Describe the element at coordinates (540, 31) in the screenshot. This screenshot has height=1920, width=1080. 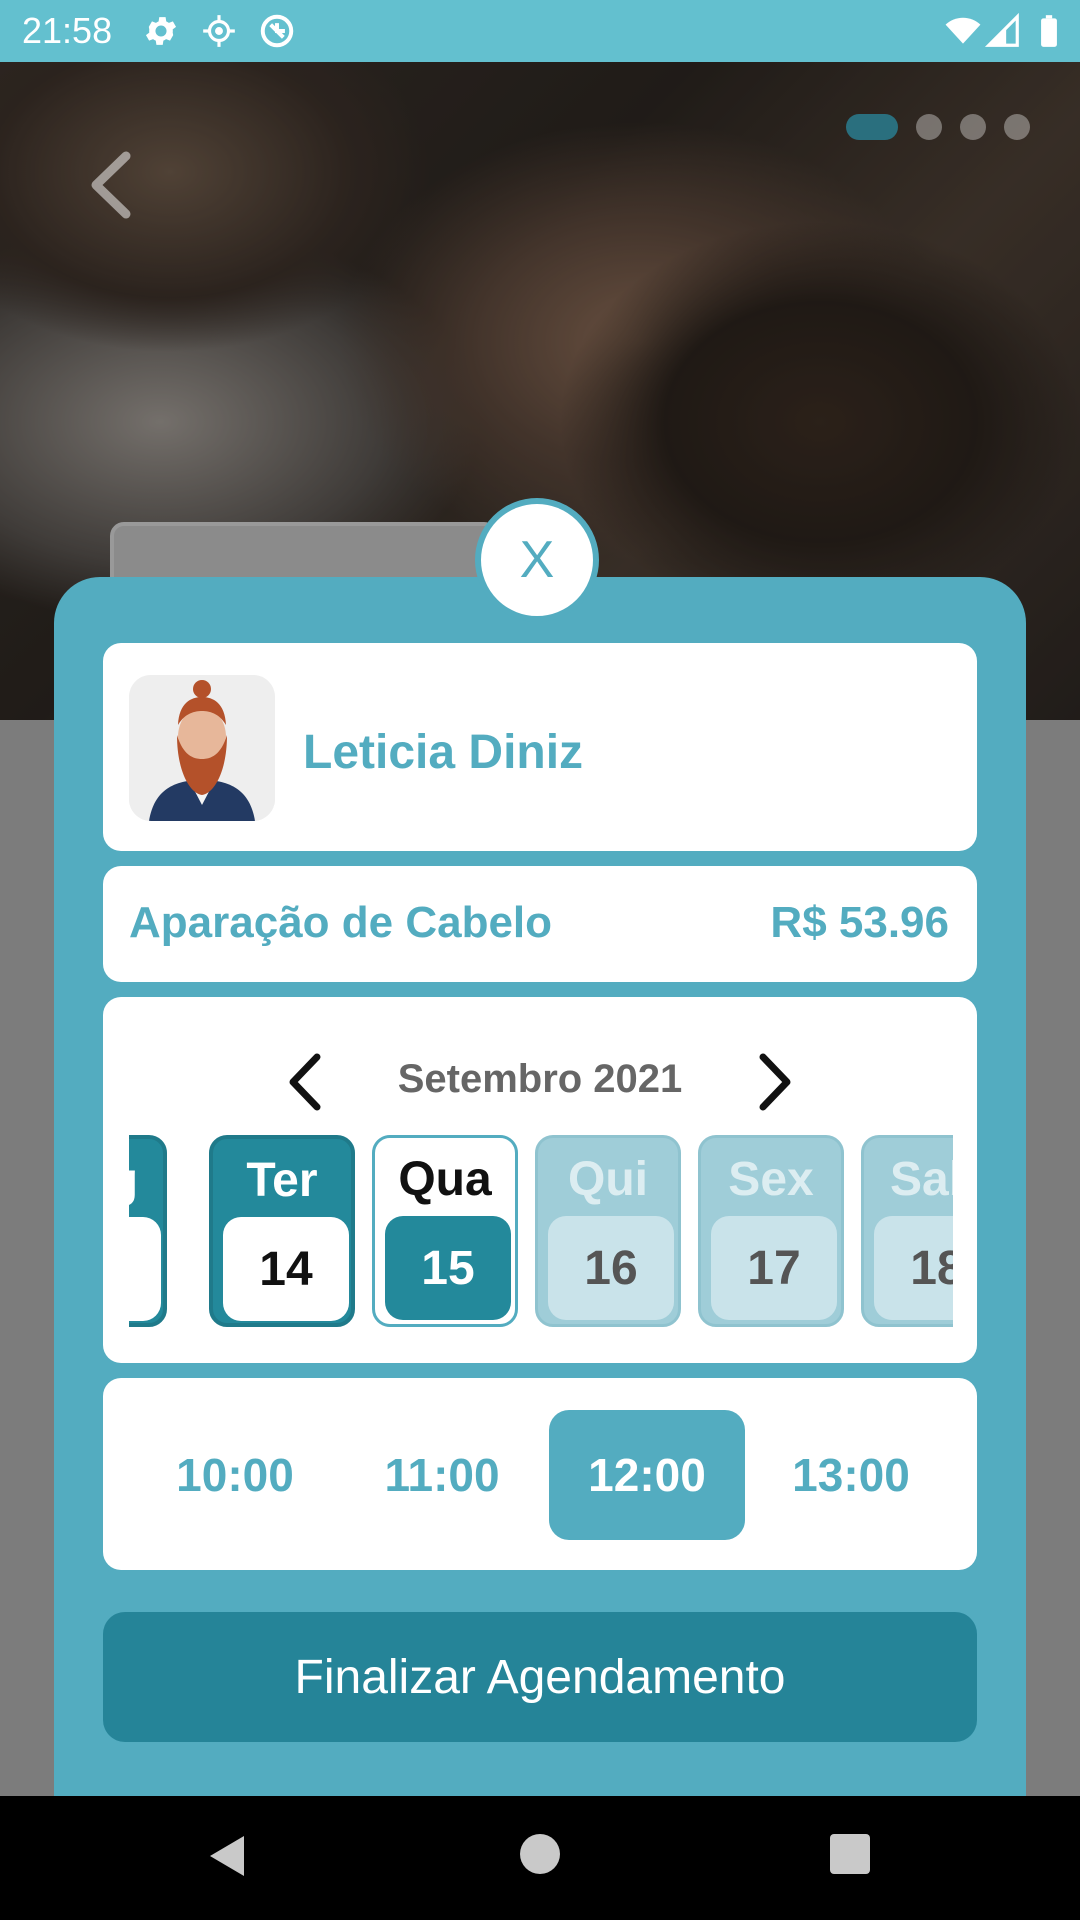
I see `status-bar: 21:58` at that location.